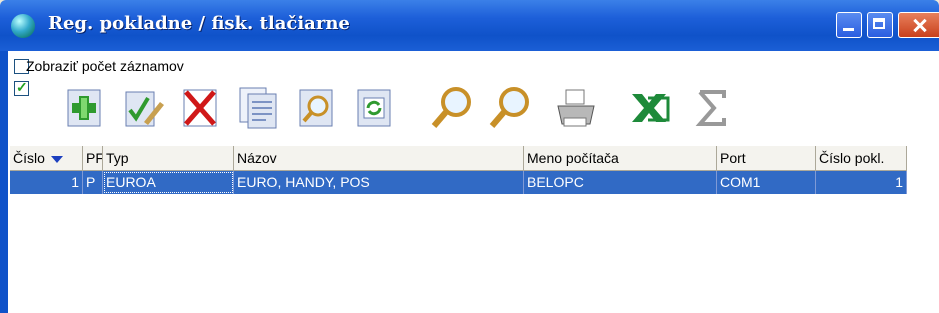 This screenshot has width=939, height=313. I want to click on column-header-cislo-pokl: Číslo pokl., so click(861, 158).